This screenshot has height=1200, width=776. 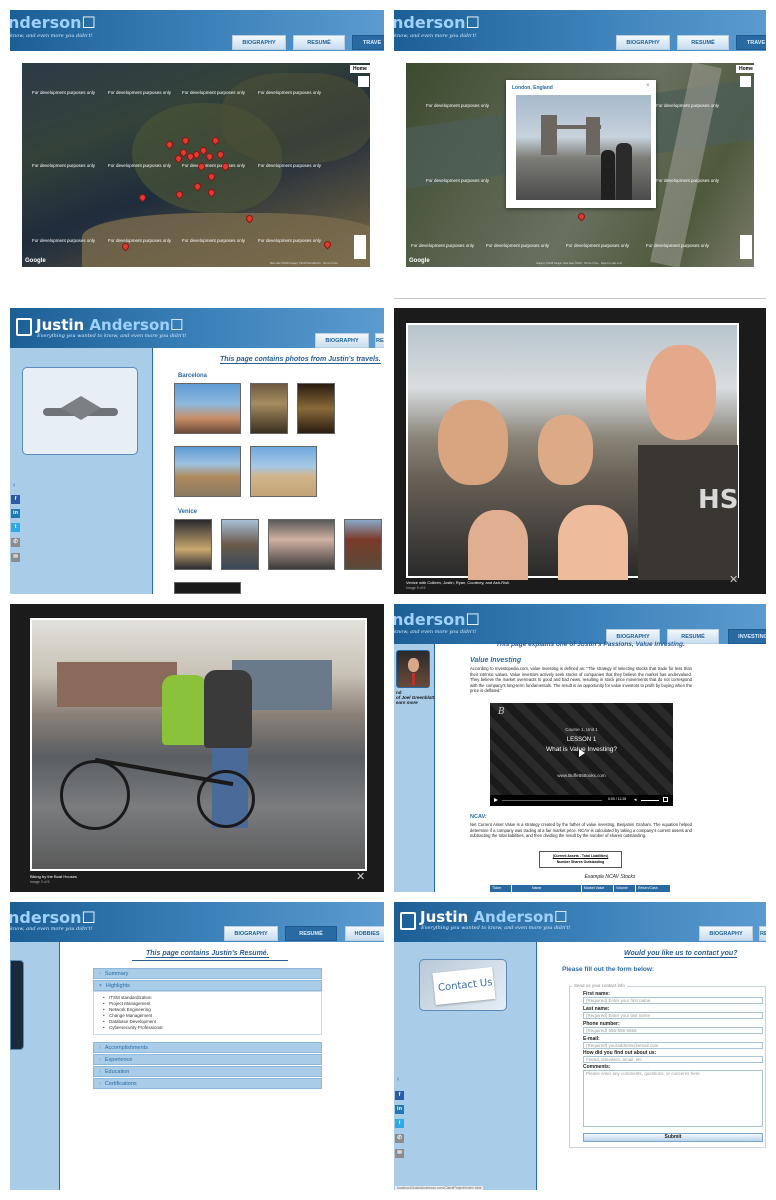 I want to click on video-controls: 0:00 / 11:25 ◂, so click(x=581, y=800).